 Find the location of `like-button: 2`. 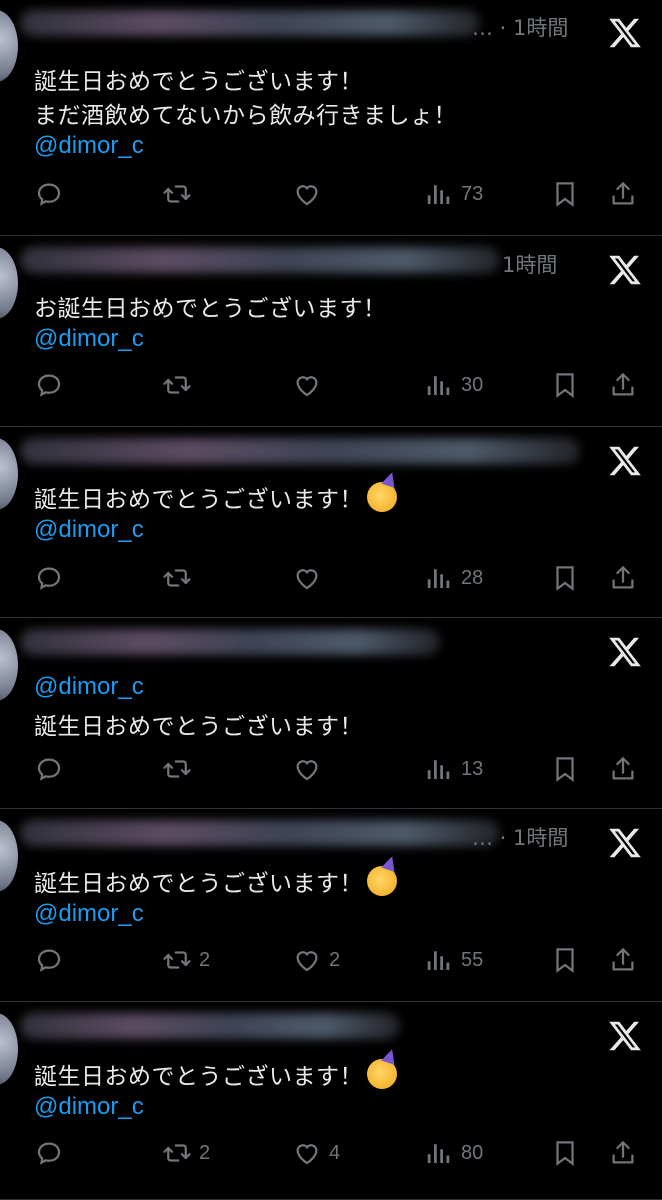

like-button: 2 is located at coordinates (316, 960).